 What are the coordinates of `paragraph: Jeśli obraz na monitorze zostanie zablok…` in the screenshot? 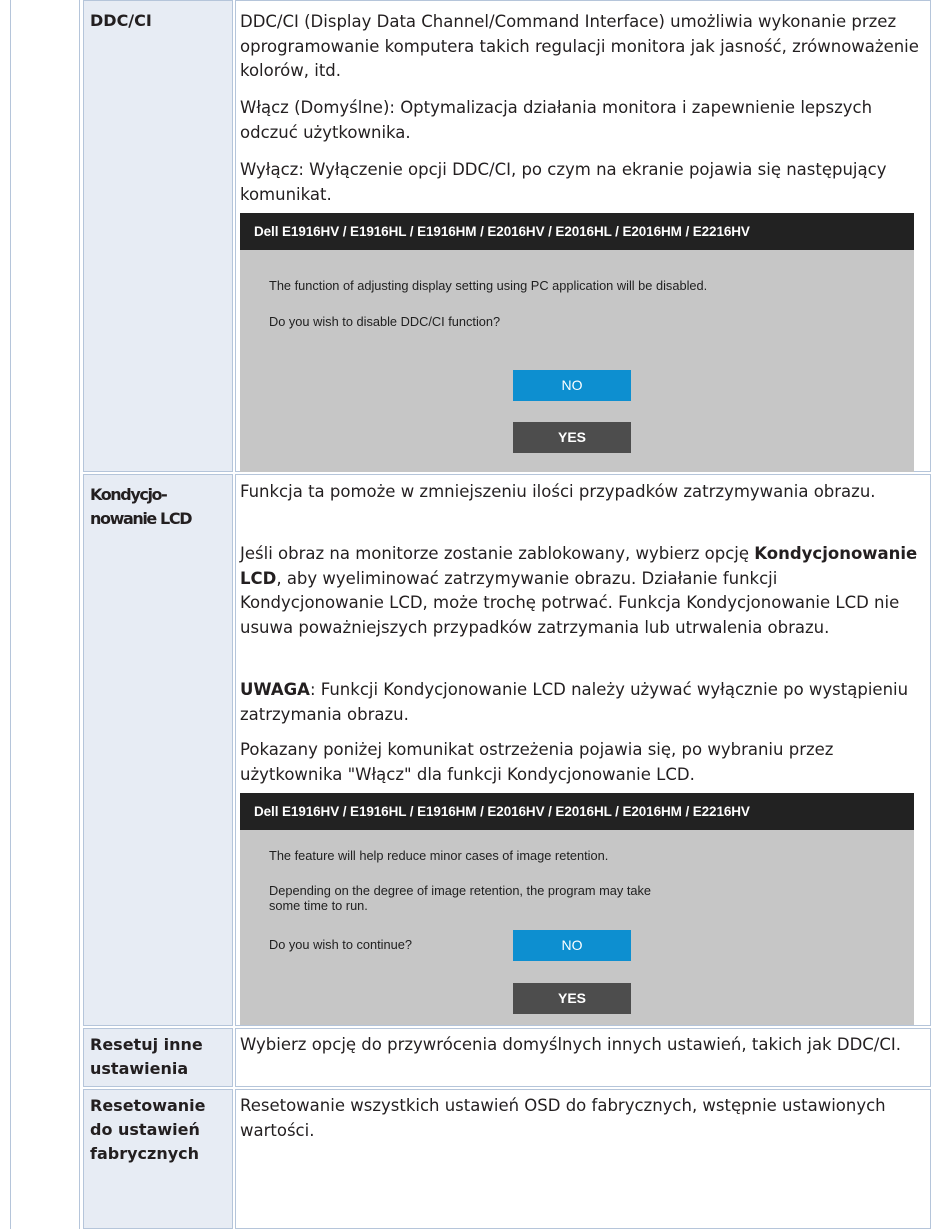 It's located at (582, 591).